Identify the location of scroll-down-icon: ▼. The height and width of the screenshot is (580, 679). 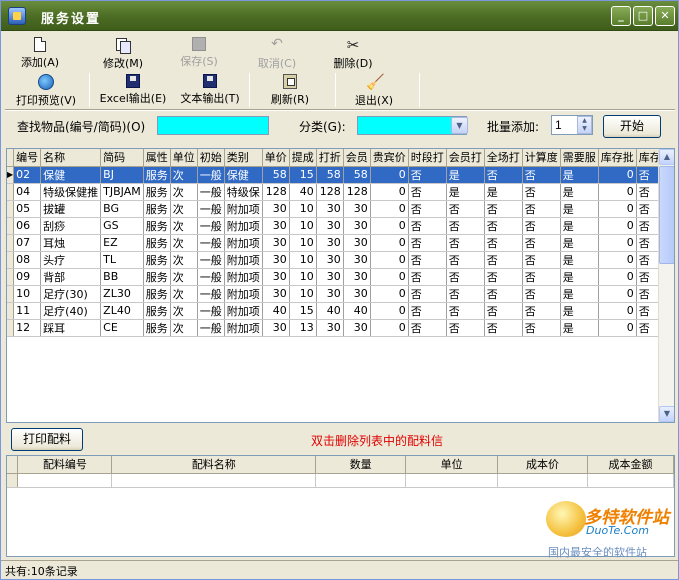
(666, 414).